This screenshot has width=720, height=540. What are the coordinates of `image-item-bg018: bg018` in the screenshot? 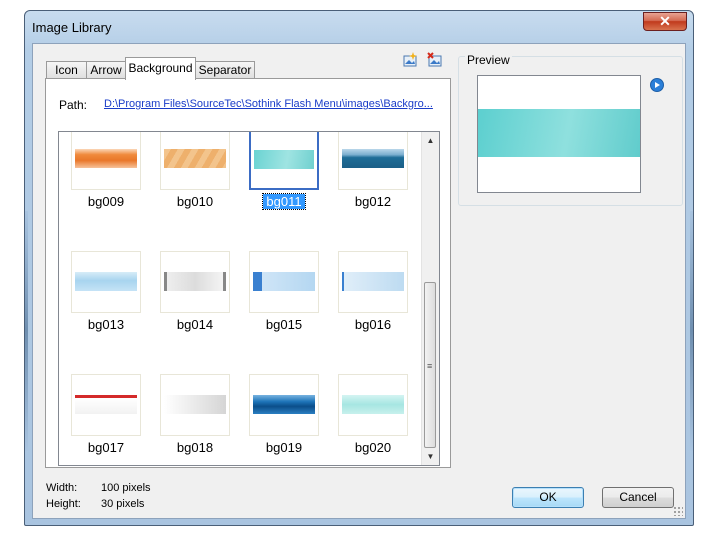 It's located at (195, 415).